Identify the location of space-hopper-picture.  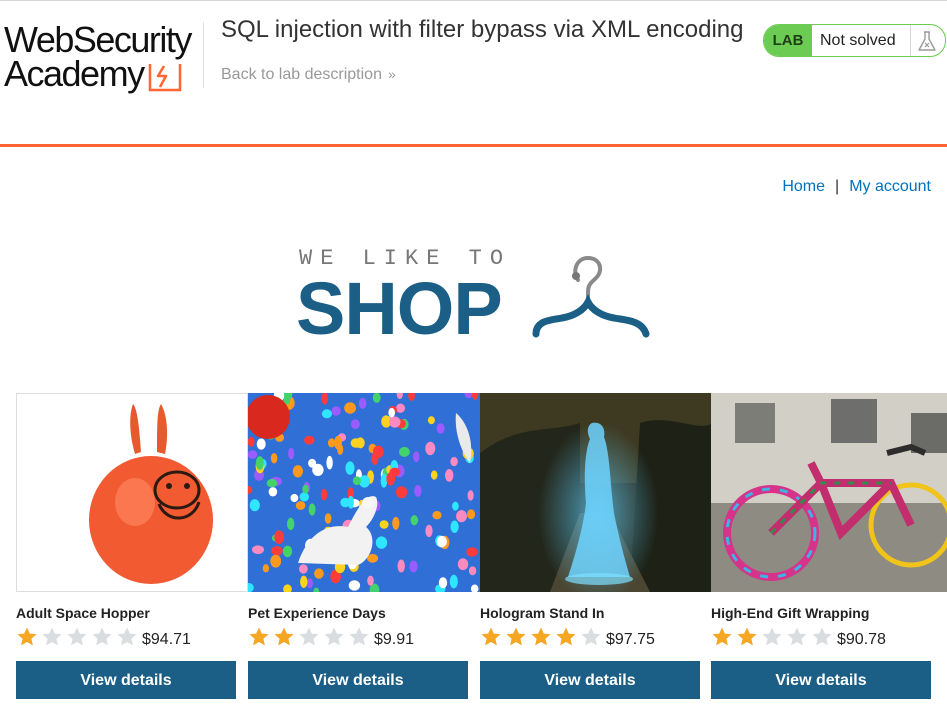
(132, 492).